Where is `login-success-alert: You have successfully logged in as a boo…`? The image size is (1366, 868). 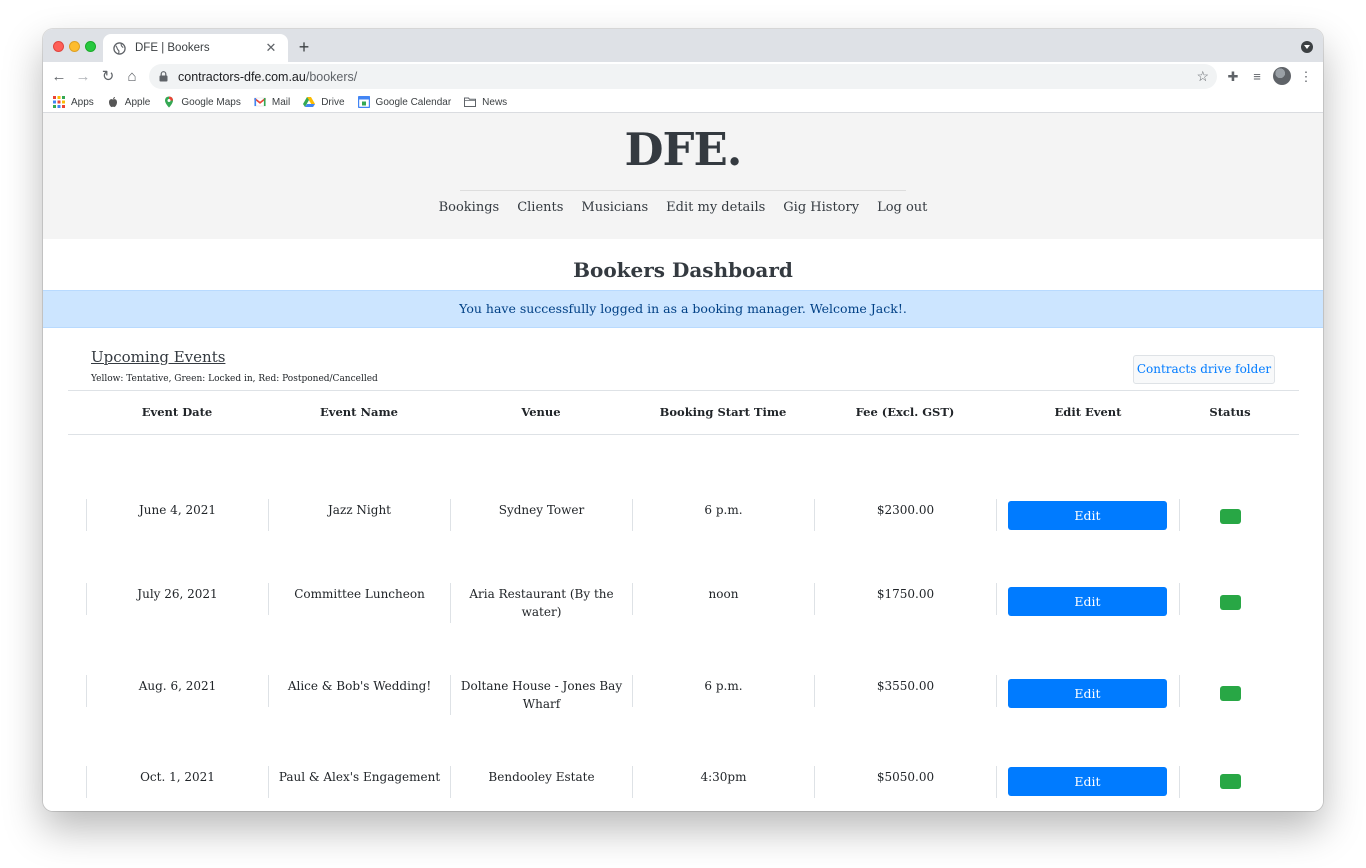
login-success-alert: You have successfully logged in as a boo… is located at coordinates (683, 309).